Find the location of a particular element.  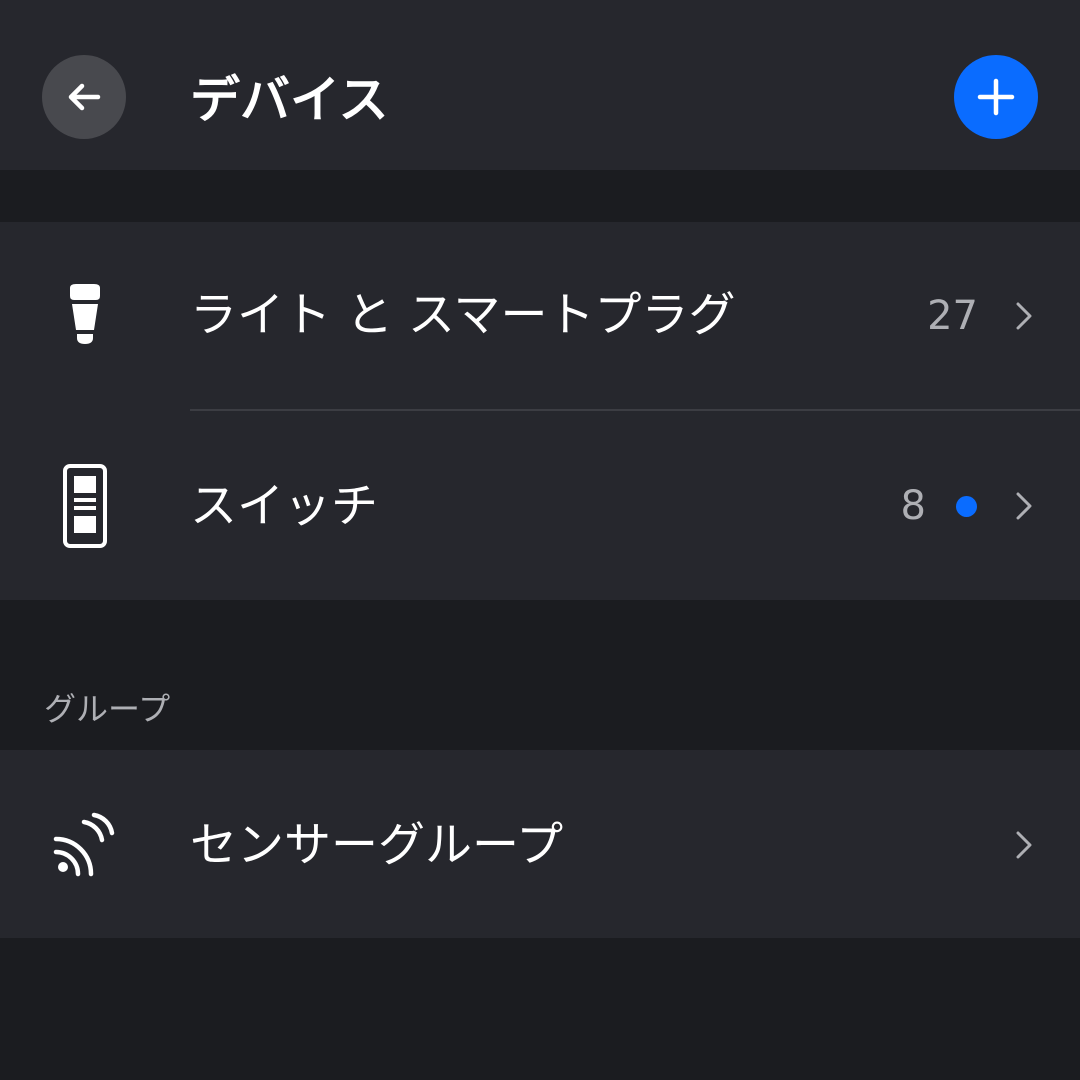

lights-and-plugs-label: ライト と スマートプラグ is located at coordinates (463, 315).